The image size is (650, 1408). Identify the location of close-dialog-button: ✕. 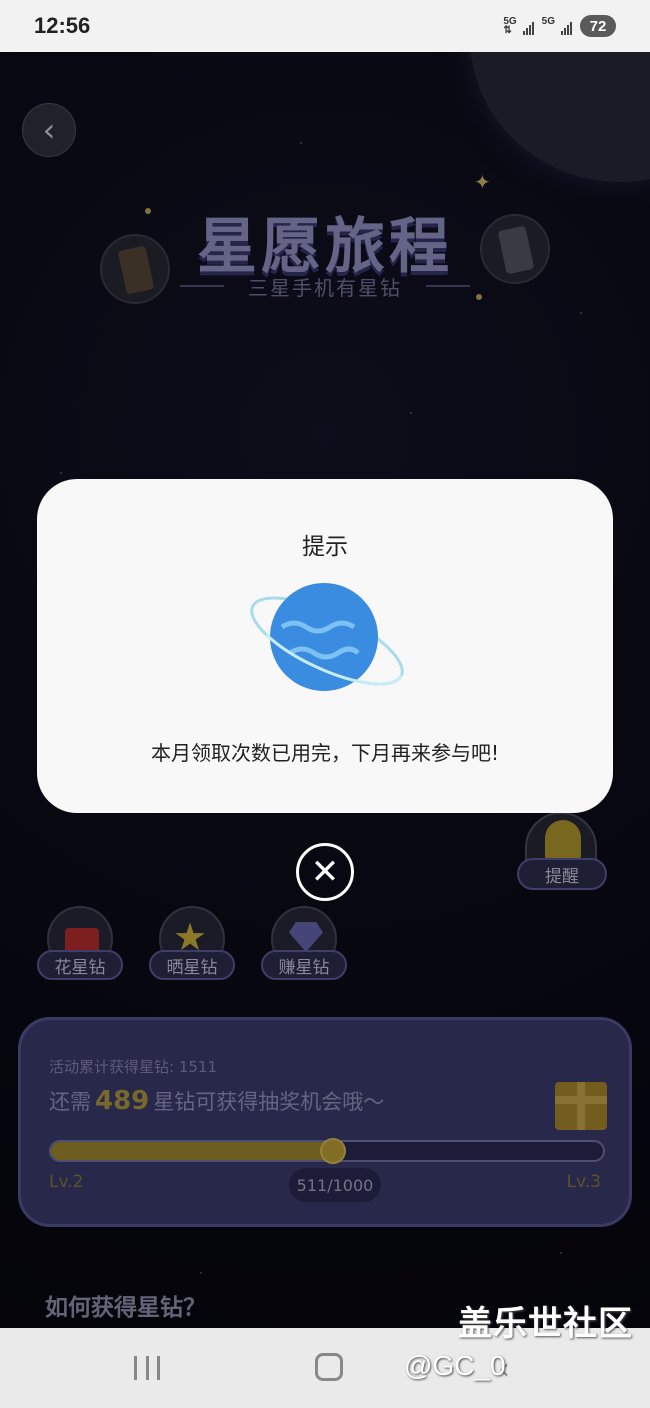
(325, 872).